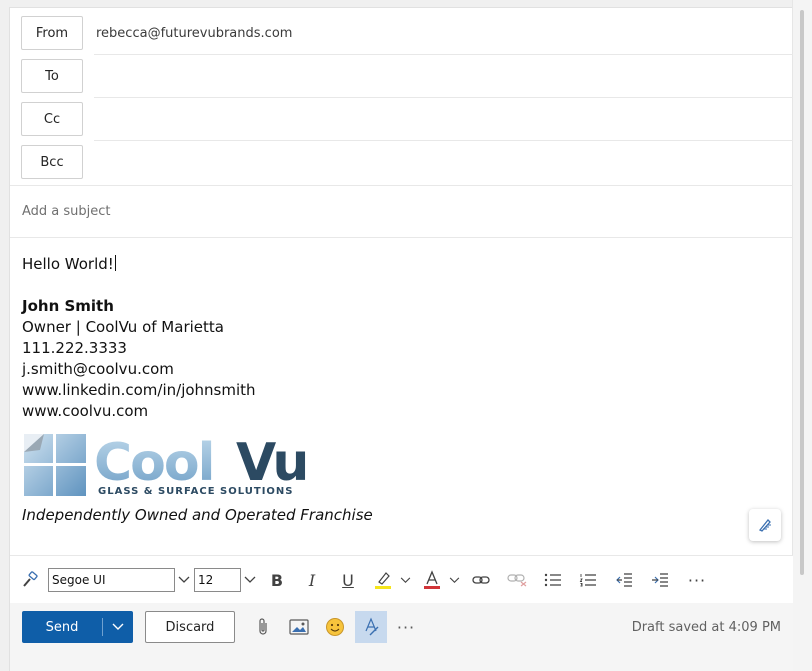  I want to click on indent-icon, so click(660, 580).